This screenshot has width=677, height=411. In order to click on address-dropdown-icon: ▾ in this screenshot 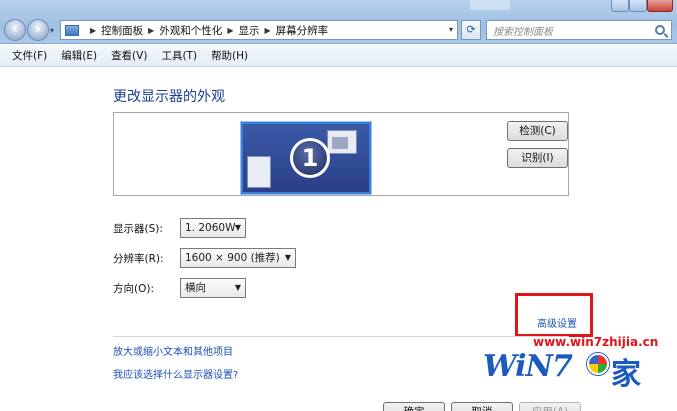, I will do `click(451, 29)`.